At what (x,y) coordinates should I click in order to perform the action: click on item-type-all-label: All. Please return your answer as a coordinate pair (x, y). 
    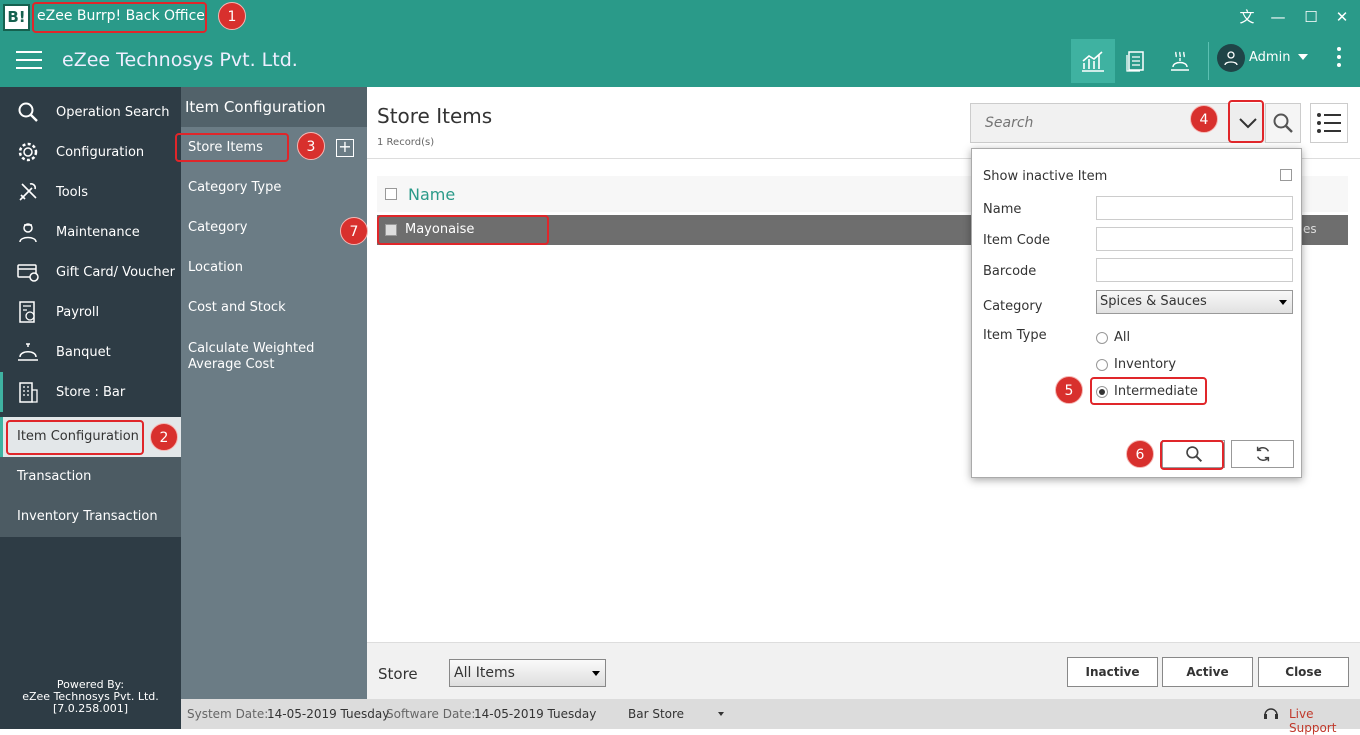
    Looking at the image, I should click on (1122, 337).